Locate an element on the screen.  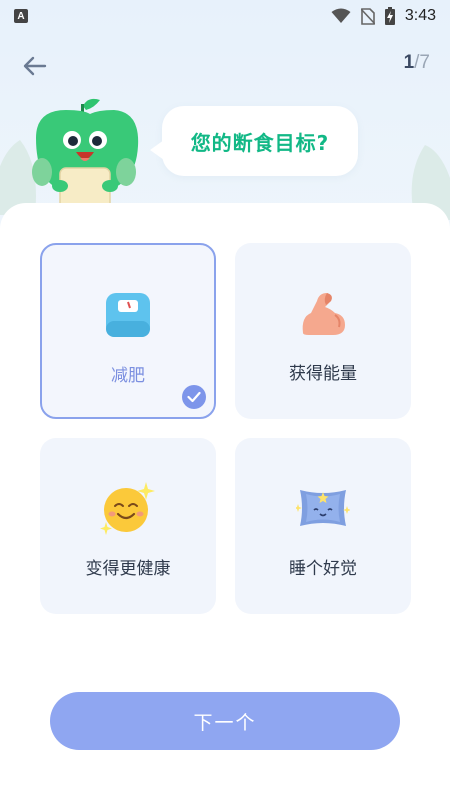
question-speech-bubble: 您的断食目标? is located at coordinates (254, 141).